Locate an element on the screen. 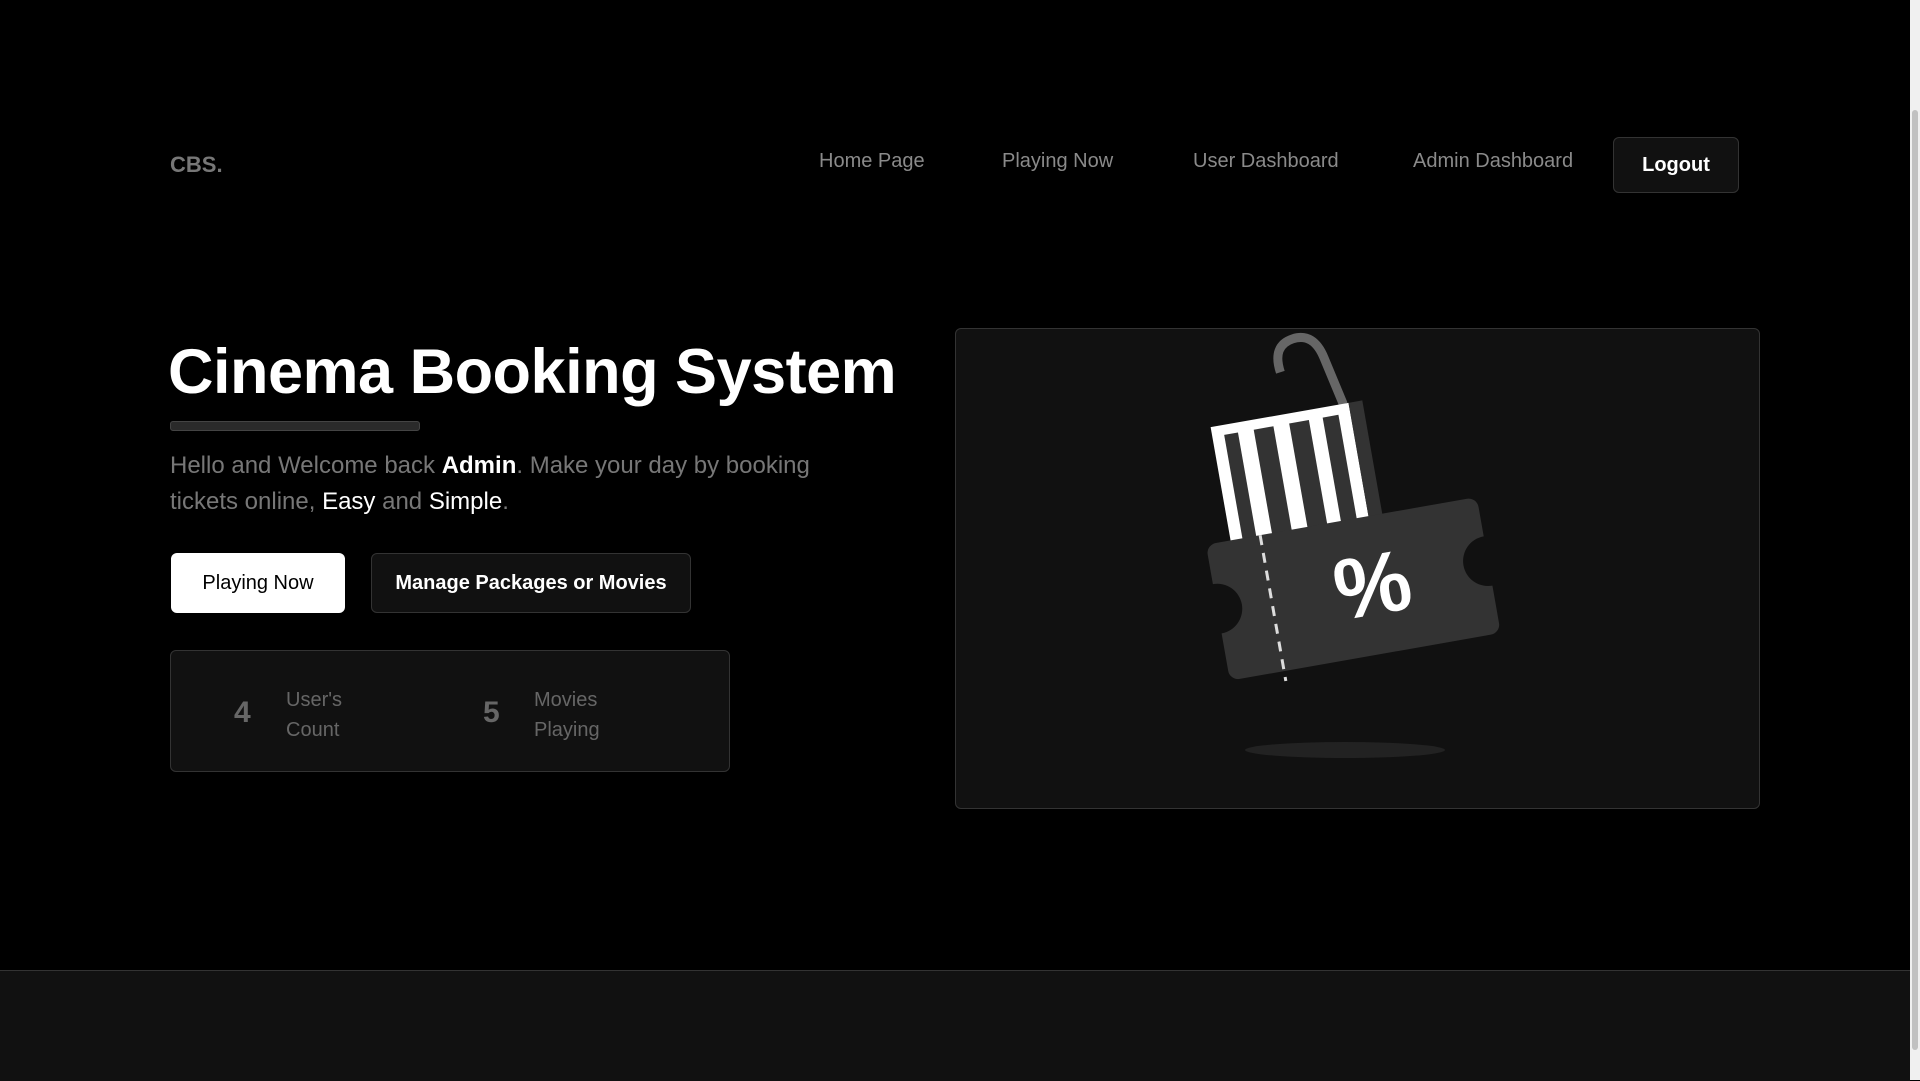 Image resolution: width=1920 pixels, height=1081 pixels. footer is located at coordinates (955, 1025).